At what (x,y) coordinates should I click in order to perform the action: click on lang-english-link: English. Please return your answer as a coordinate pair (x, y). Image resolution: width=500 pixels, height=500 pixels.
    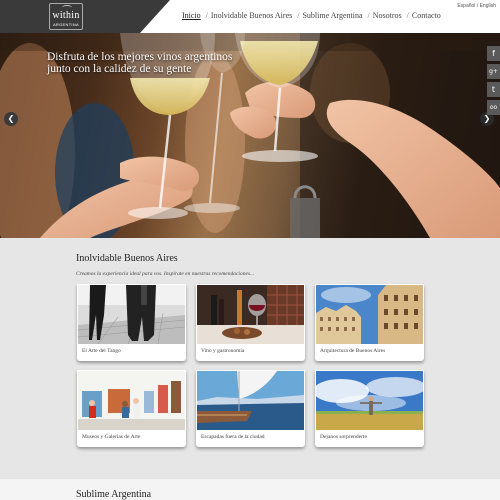
    Looking at the image, I should click on (488, 6).